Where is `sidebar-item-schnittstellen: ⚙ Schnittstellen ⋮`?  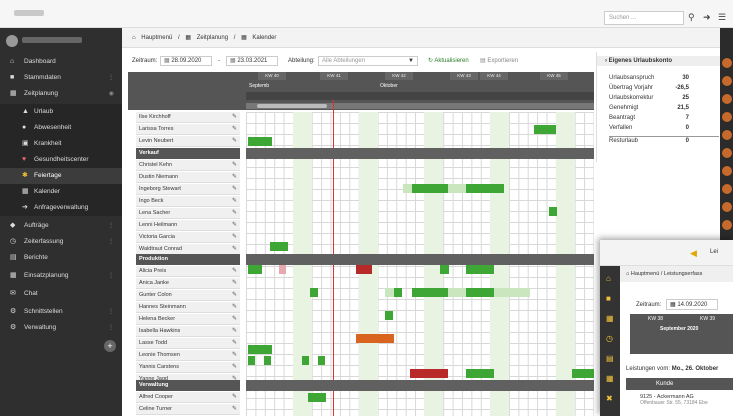 sidebar-item-schnittstellen: ⚙ Schnittstellen ⋮ is located at coordinates (61, 312).